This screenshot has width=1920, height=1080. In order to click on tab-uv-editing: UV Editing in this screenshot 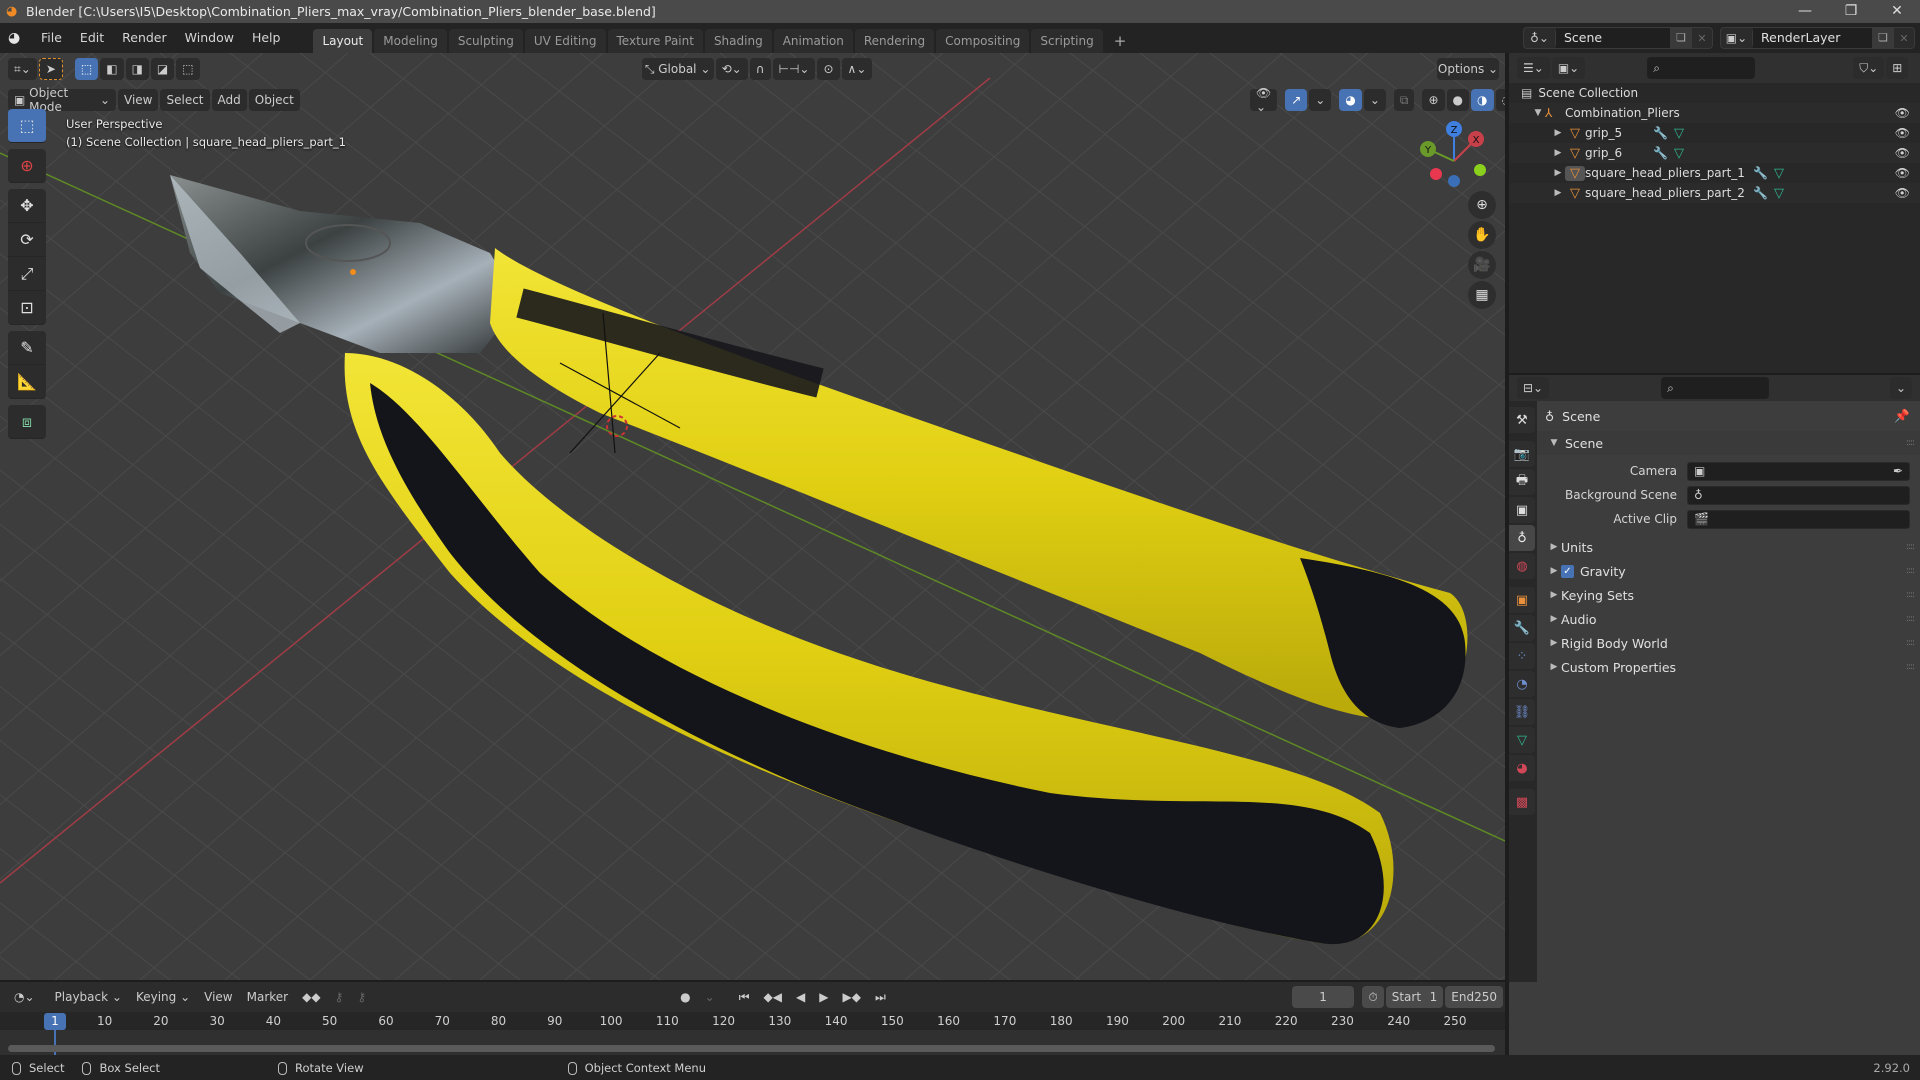, I will do `click(565, 41)`.